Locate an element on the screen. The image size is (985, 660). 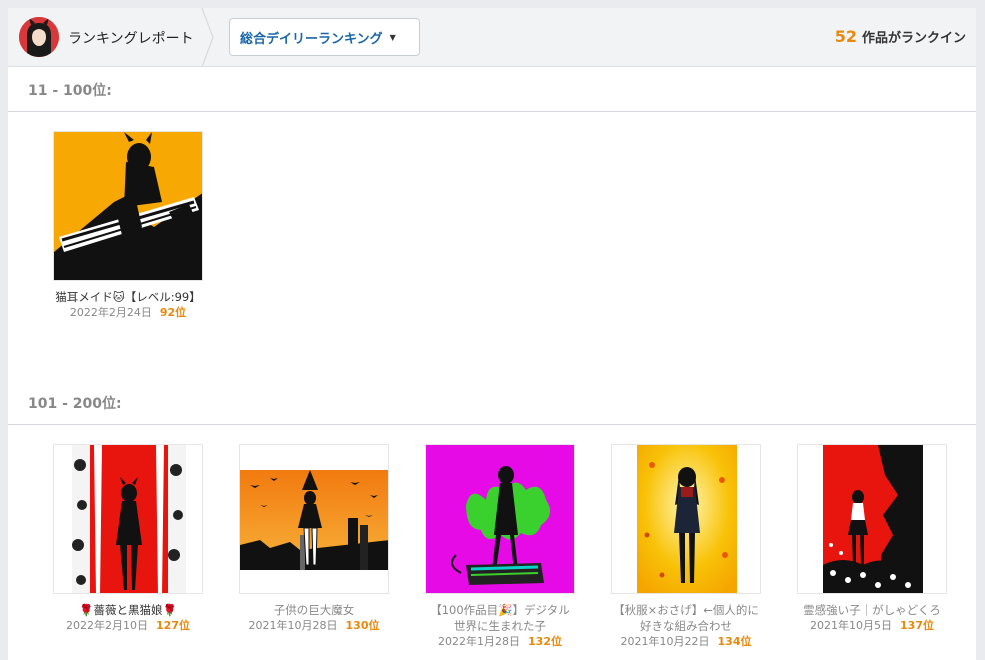
artwork-date: 2021年10月22日 is located at coordinates (665, 641).